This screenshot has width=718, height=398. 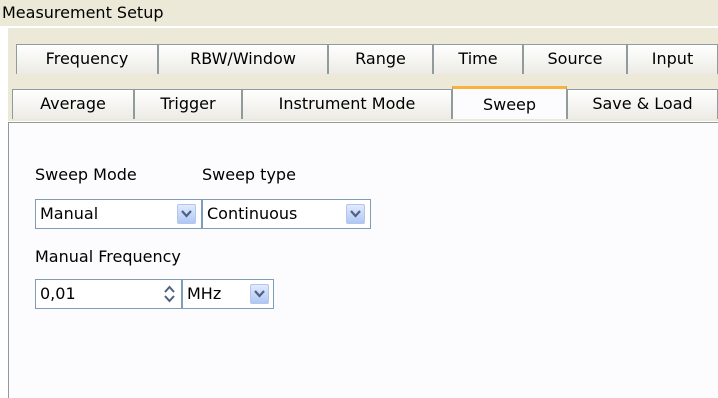 I want to click on tab-sweep: Sweep, so click(x=509, y=102).